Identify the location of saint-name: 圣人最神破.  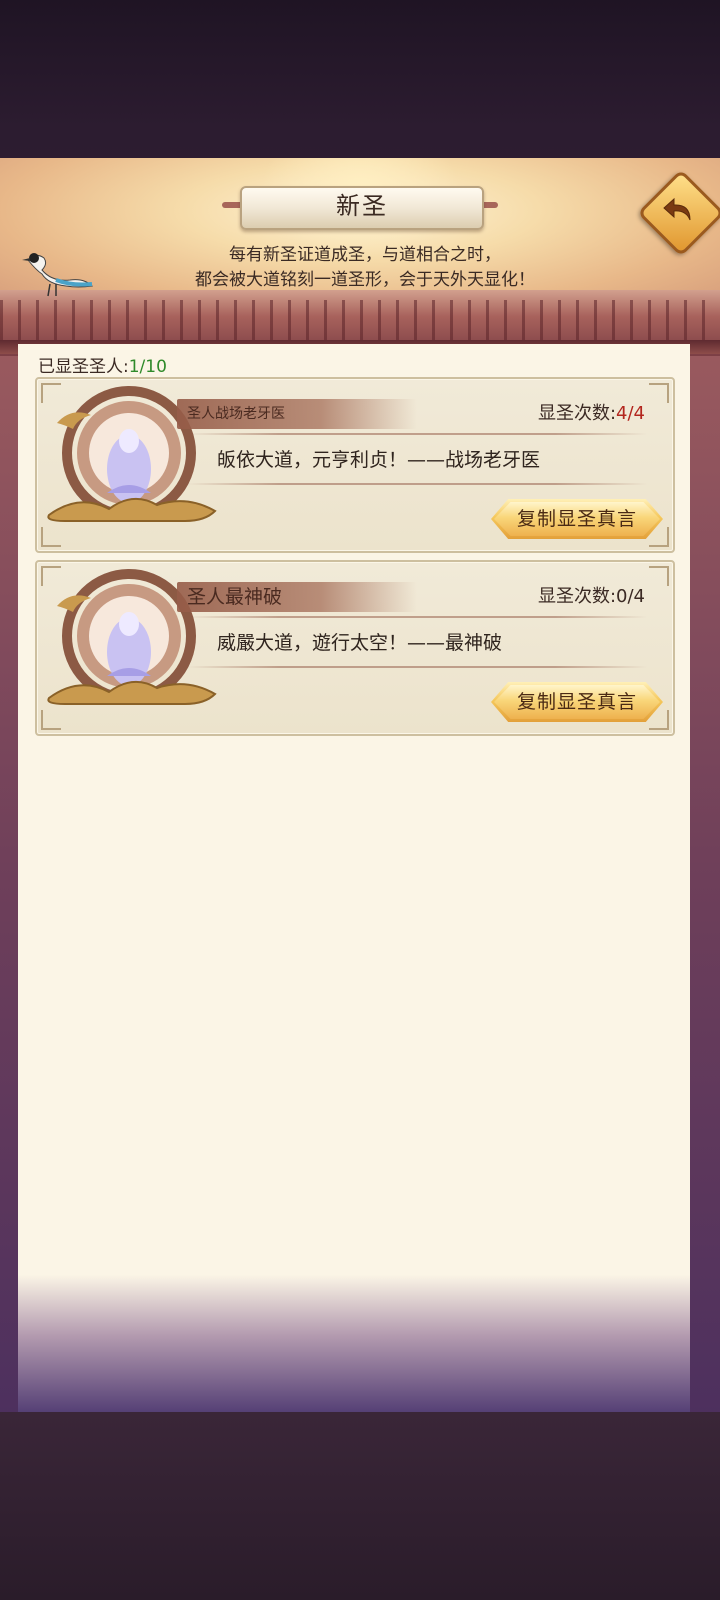
(235, 597).